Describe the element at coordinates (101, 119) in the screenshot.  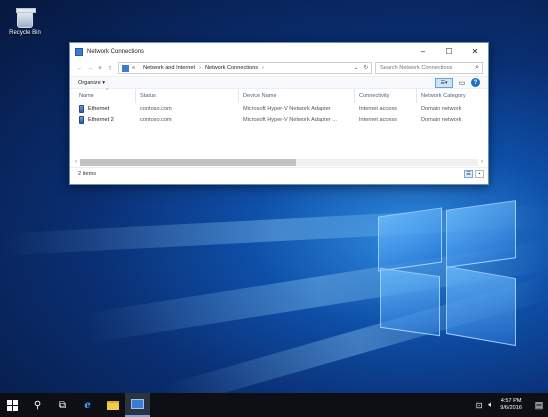
I see `item-name: Ethernet 2` at that location.